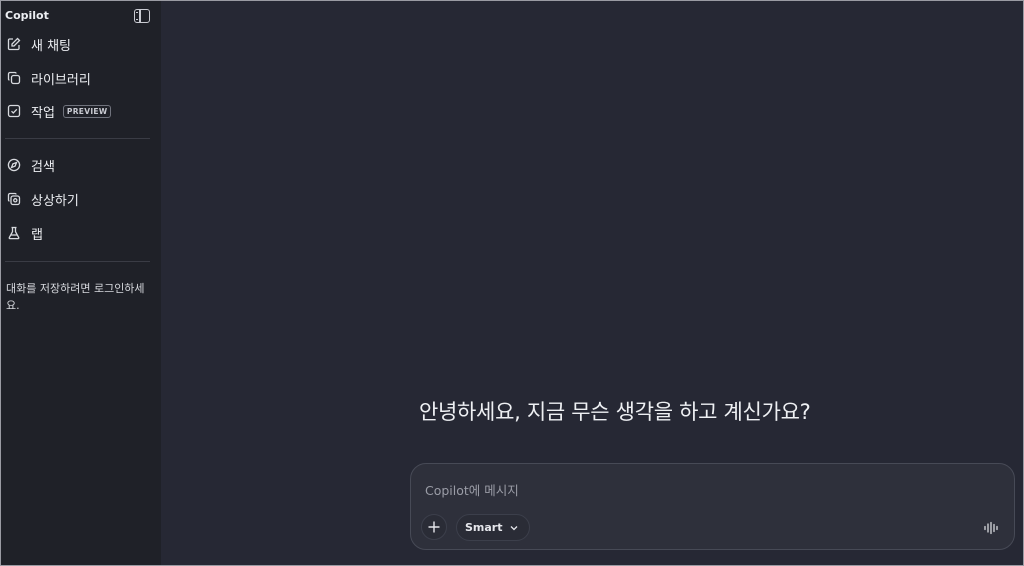 The image size is (1024, 566). Describe the element at coordinates (81, 44) in the screenshot. I see `sidebar-item-new-chat: 새 채팅` at that location.